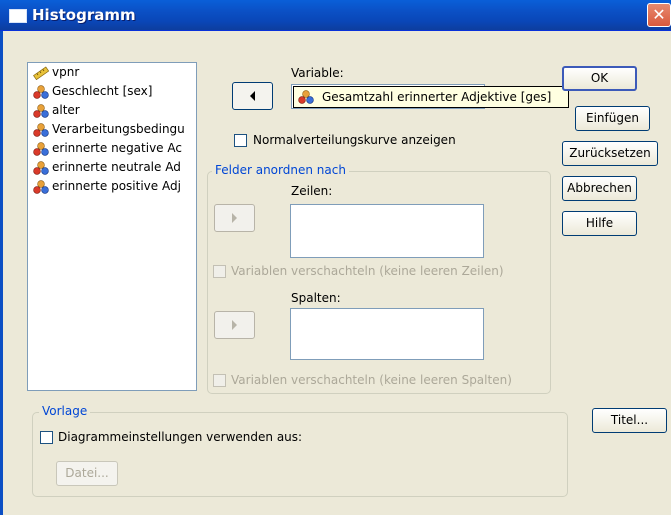  I want to click on arrow-left-icon, so click(252, 96).